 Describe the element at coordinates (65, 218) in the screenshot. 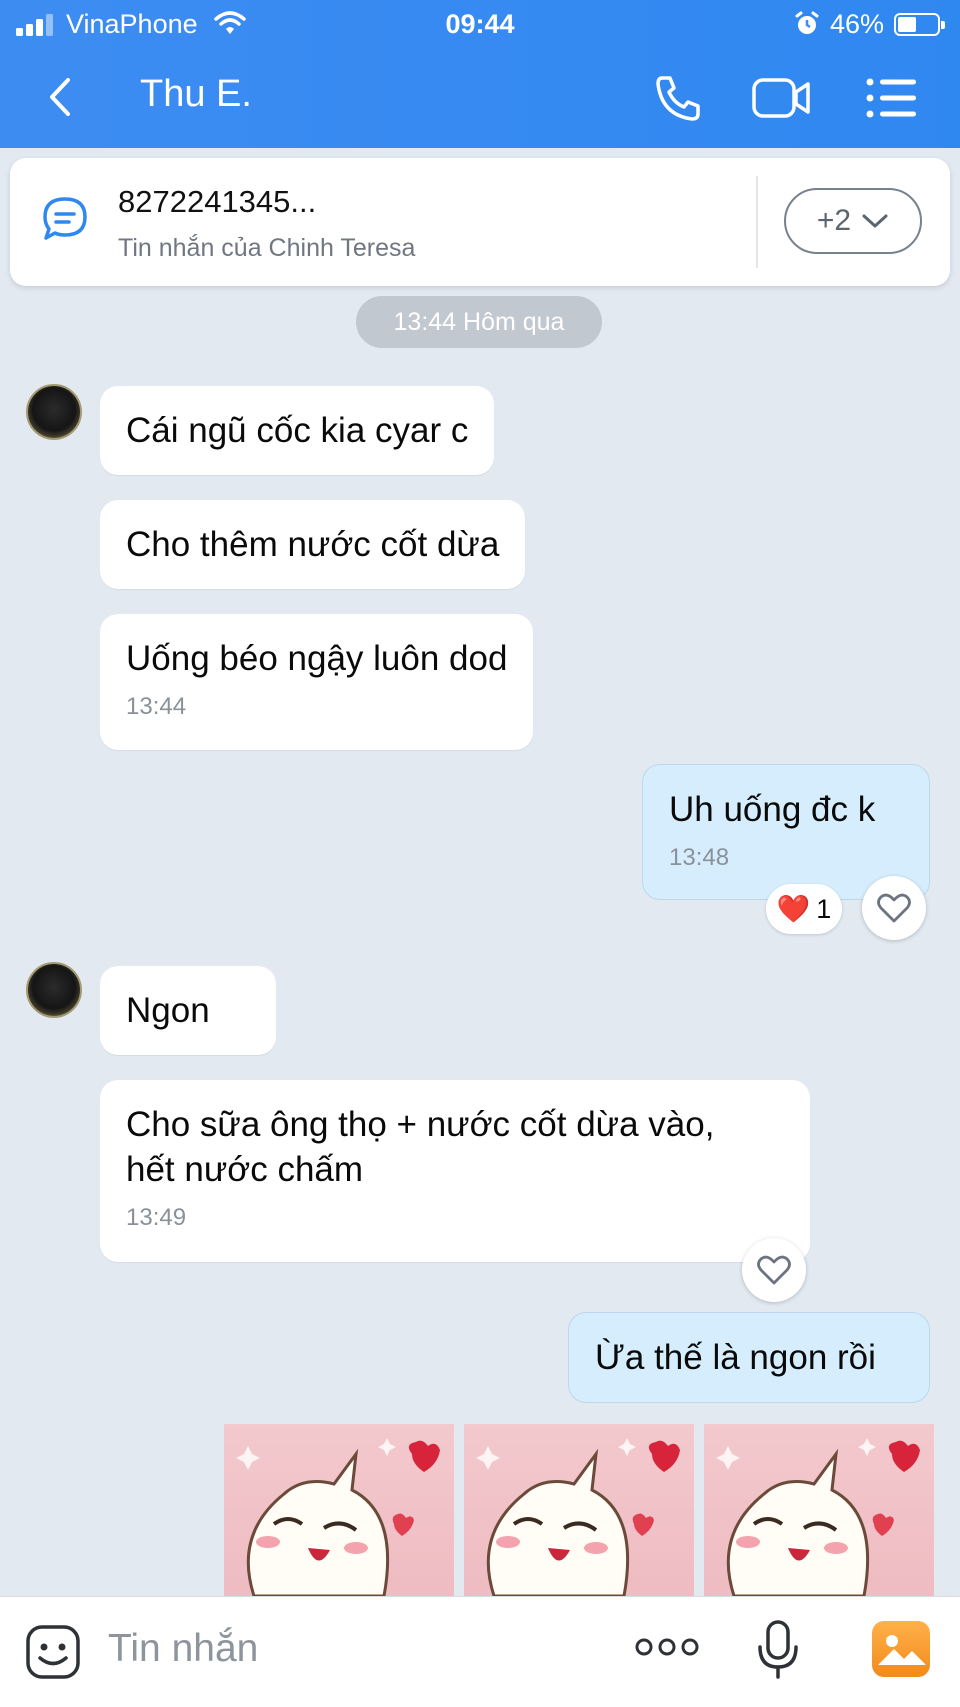

I see `chat-bubble-icon` at that location.